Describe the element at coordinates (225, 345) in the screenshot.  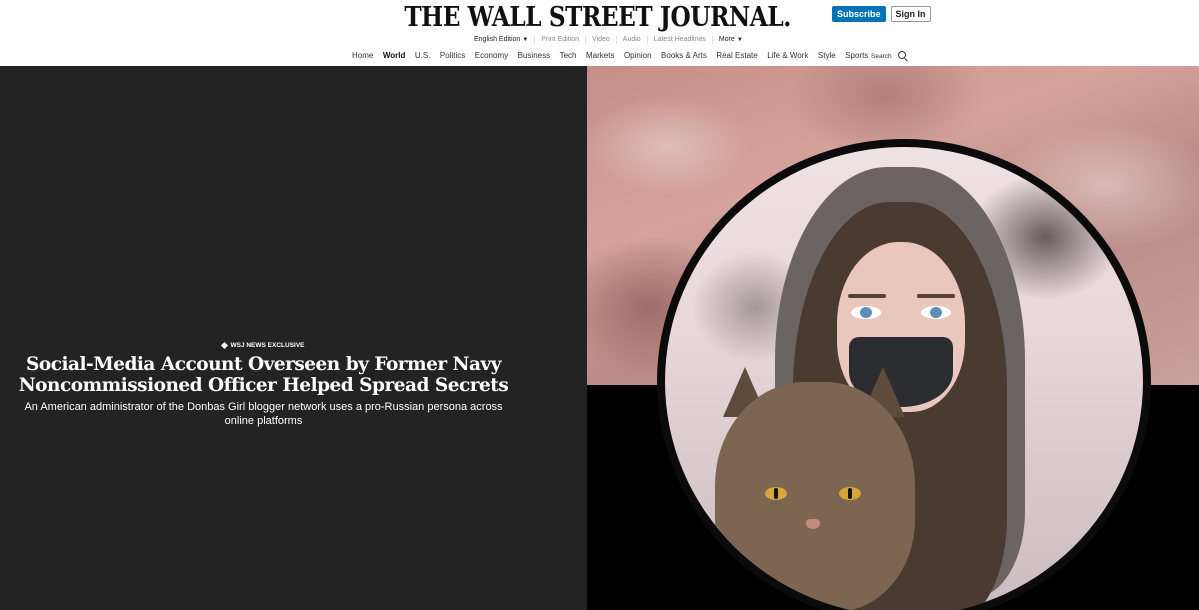
I see `diamond-icon` at that location.